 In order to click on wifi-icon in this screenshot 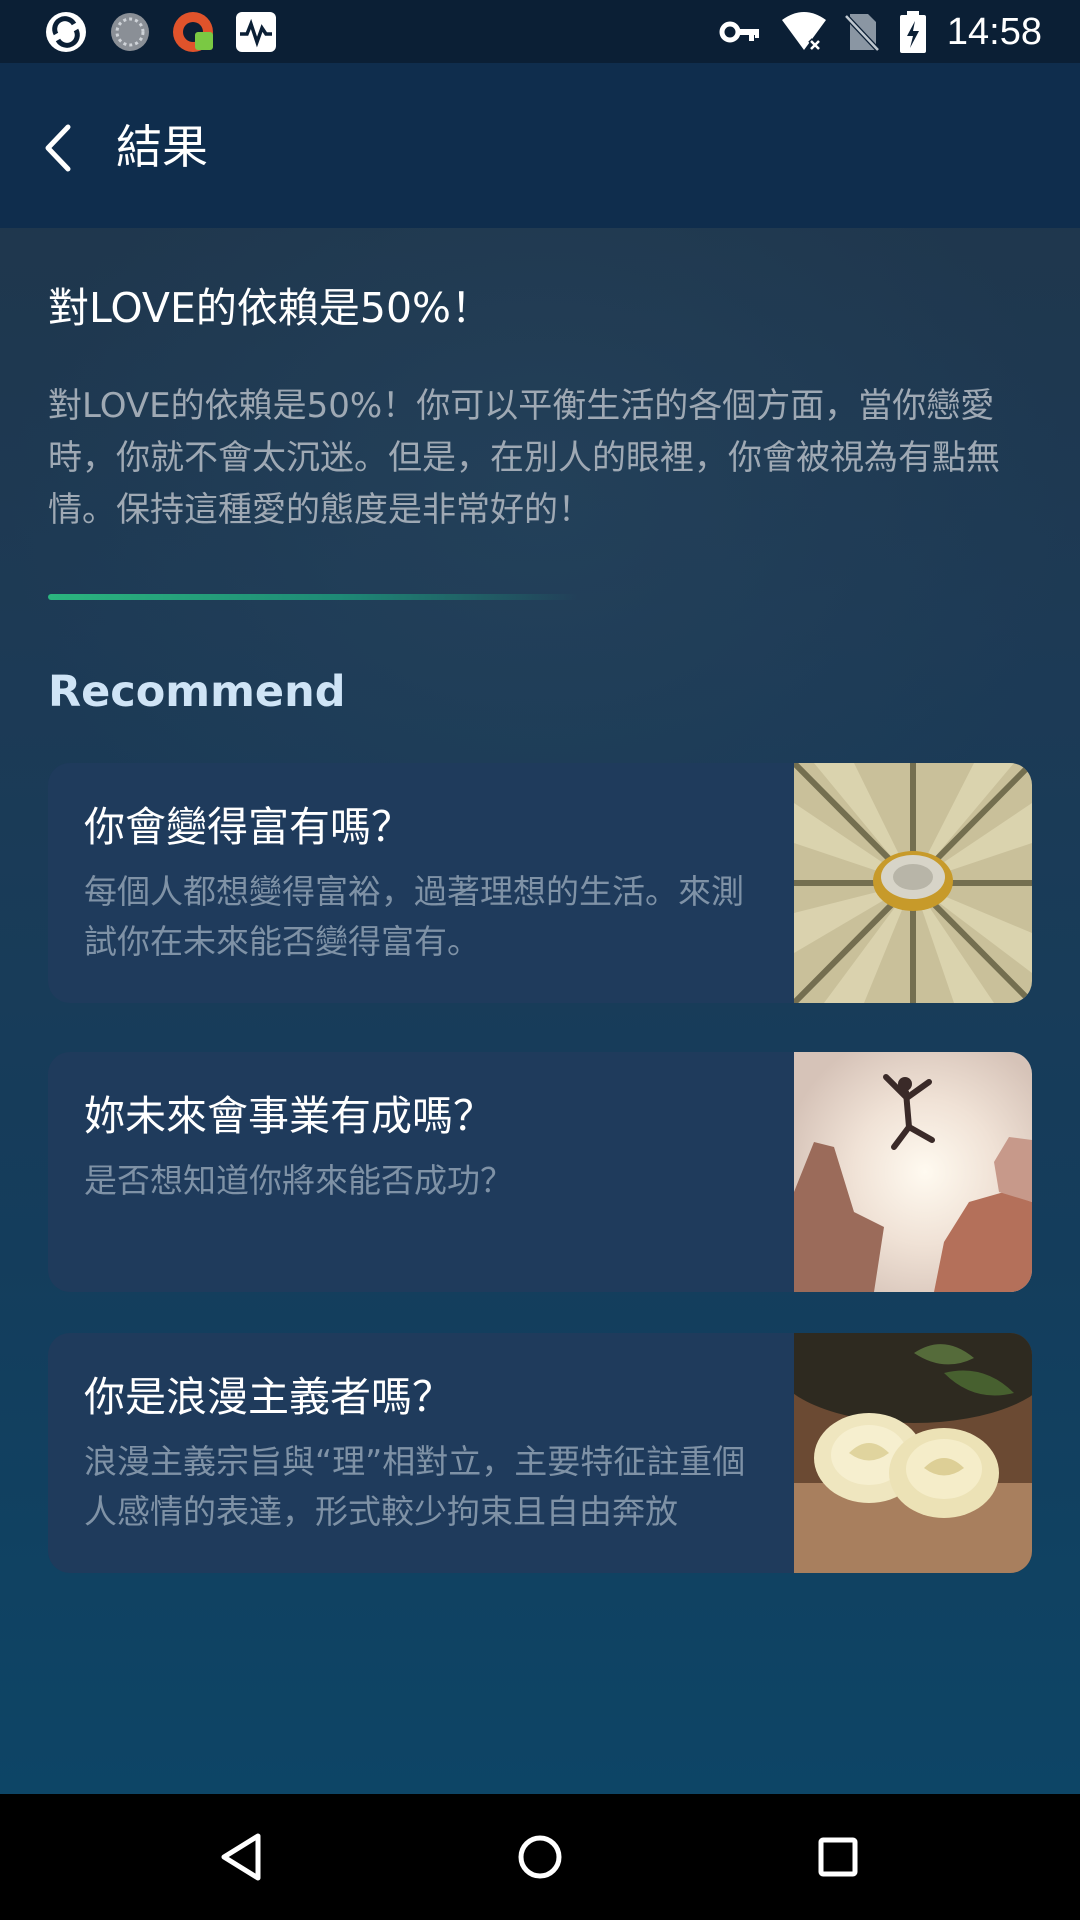, I will do `click(804, 32)`.